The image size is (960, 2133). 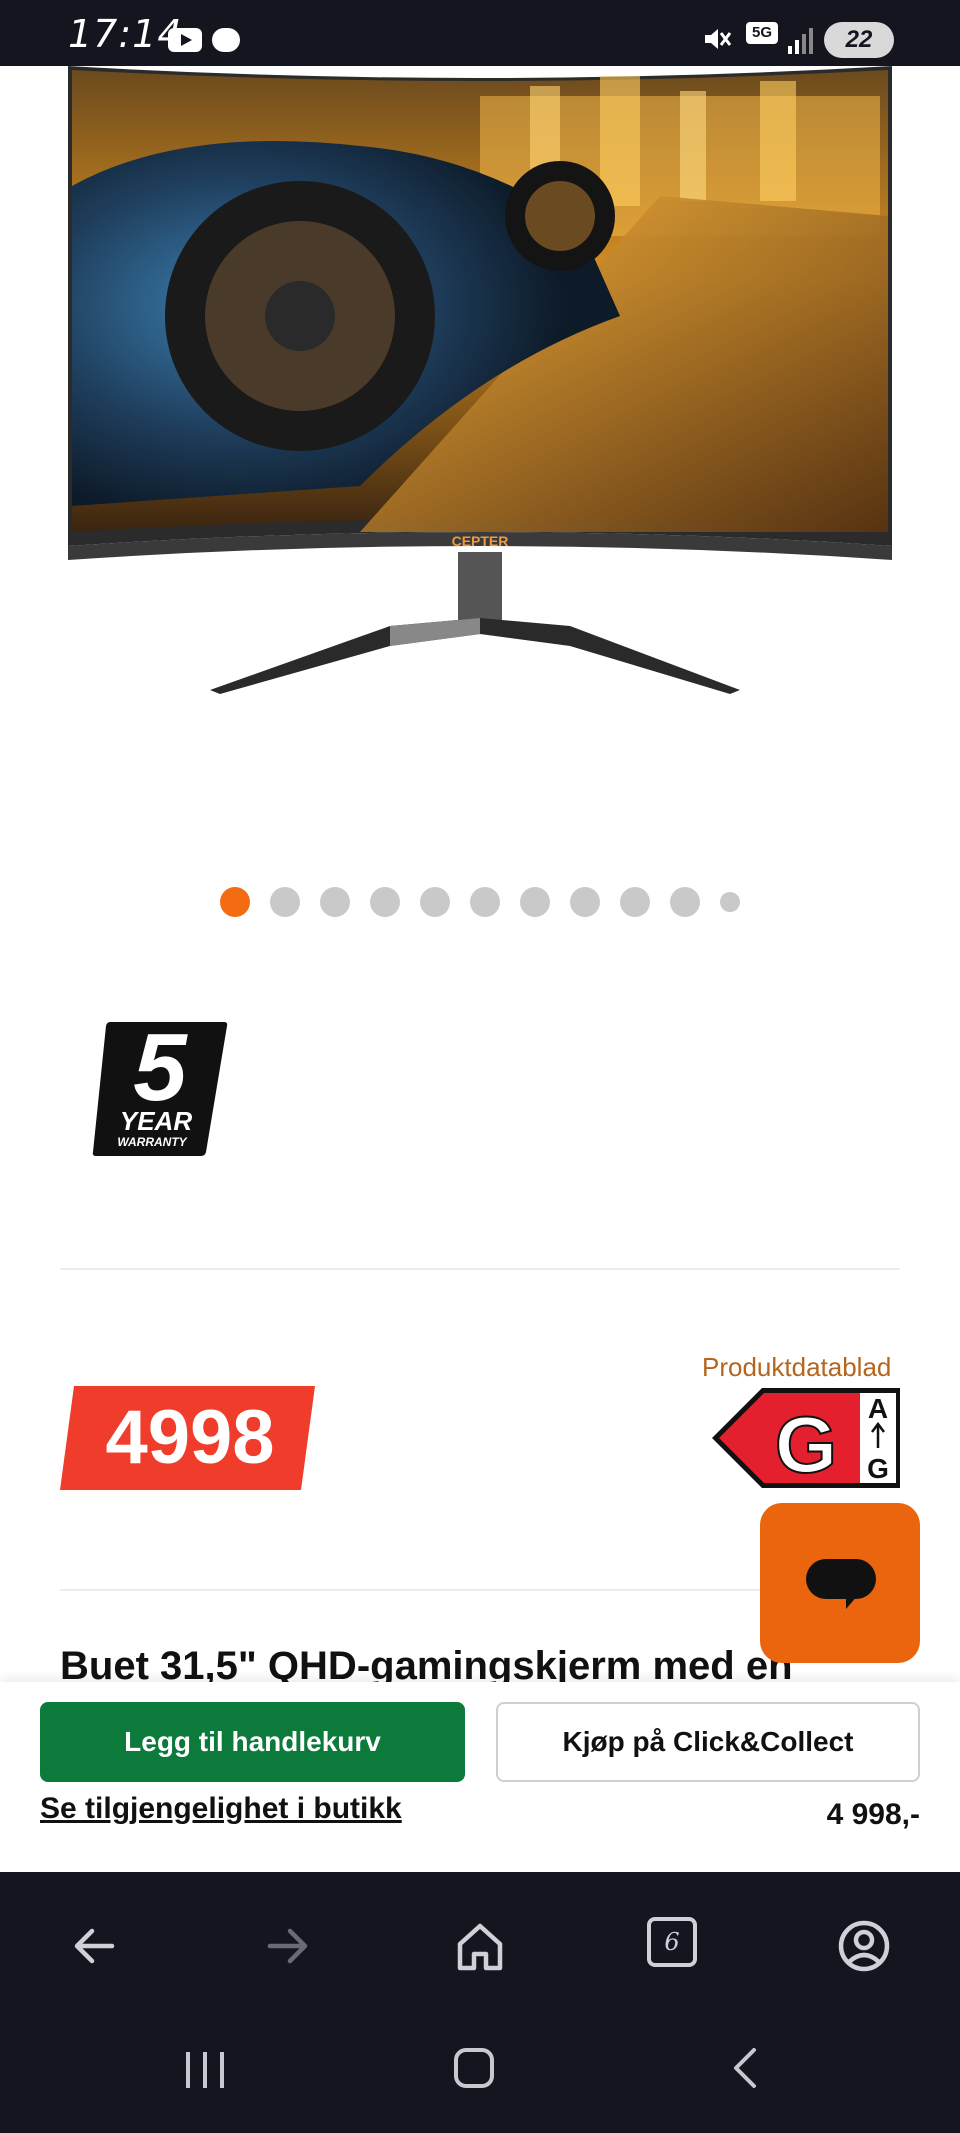 I want to click on home-icon, so click(x=480, y=1946).